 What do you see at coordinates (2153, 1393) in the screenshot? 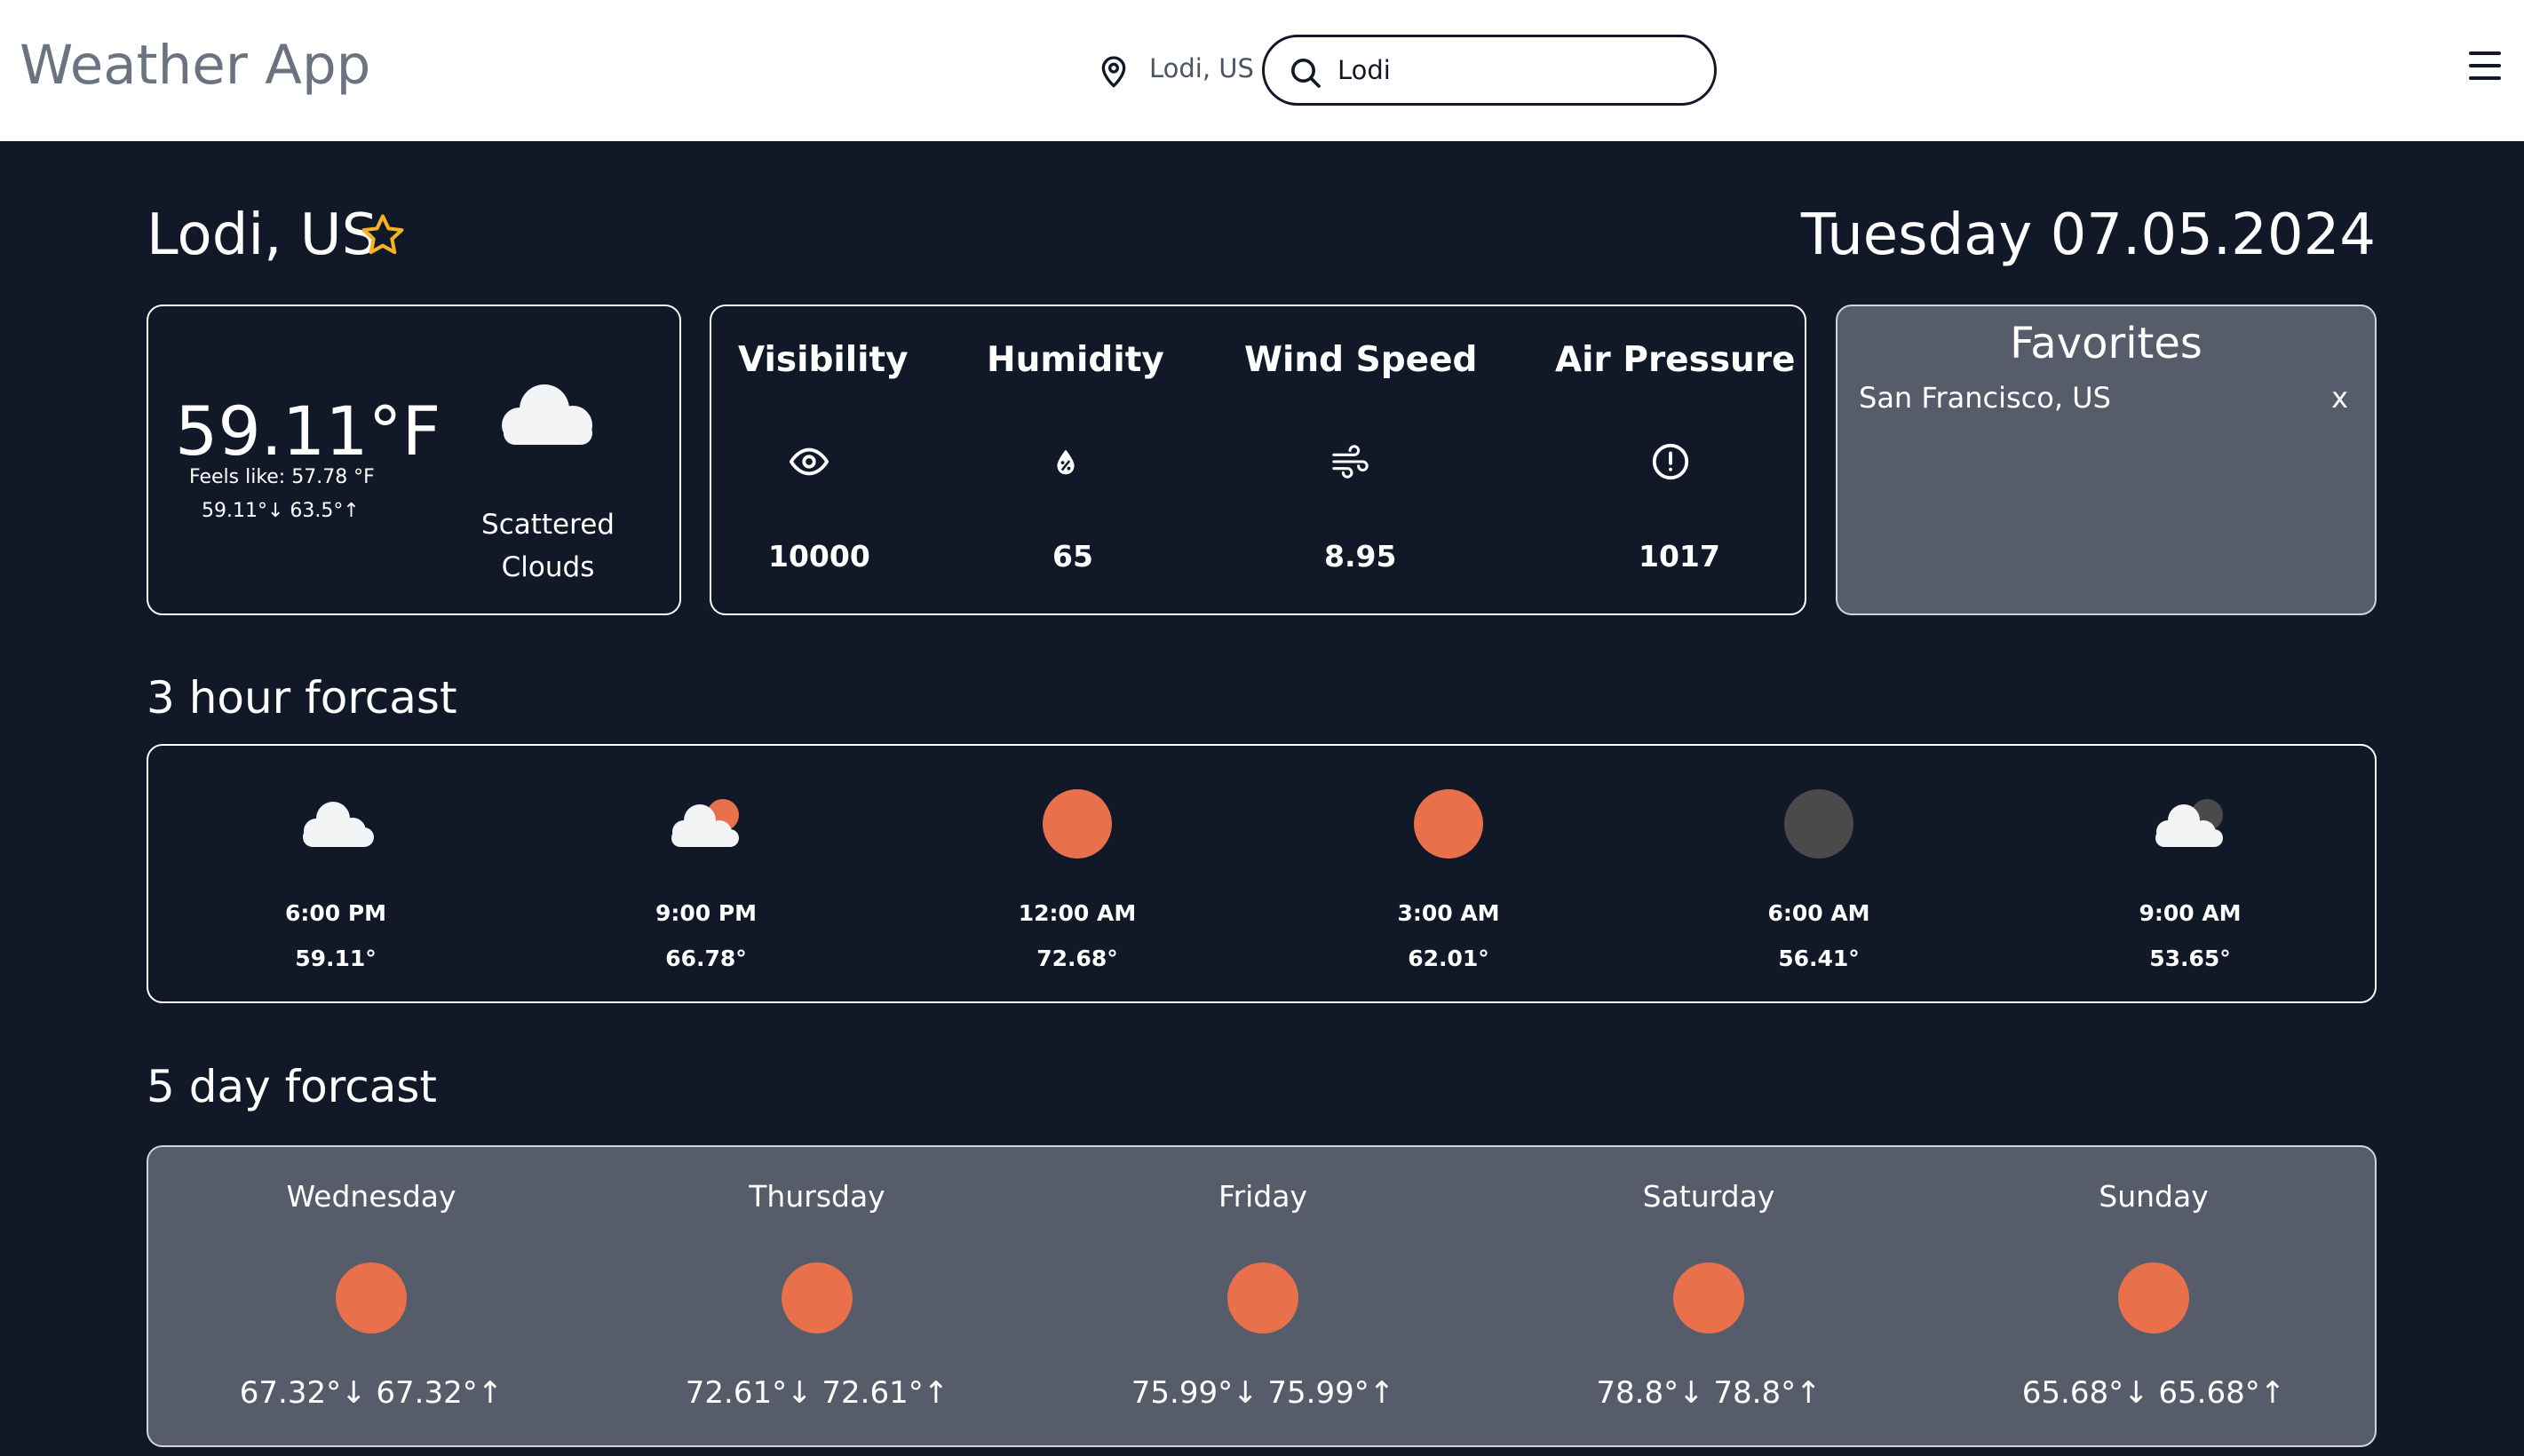
I see `daily-temps: 65.68°↓ 65.68°↑` at bounding box center [2153, 1393].